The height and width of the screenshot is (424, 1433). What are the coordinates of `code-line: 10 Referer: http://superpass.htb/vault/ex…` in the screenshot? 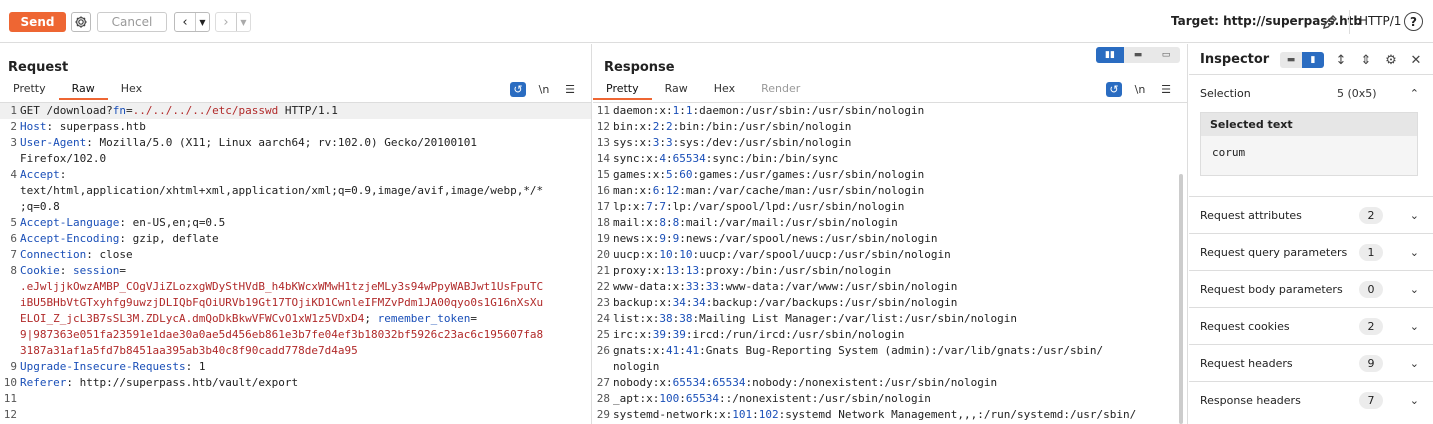 It's located at (295, 383).